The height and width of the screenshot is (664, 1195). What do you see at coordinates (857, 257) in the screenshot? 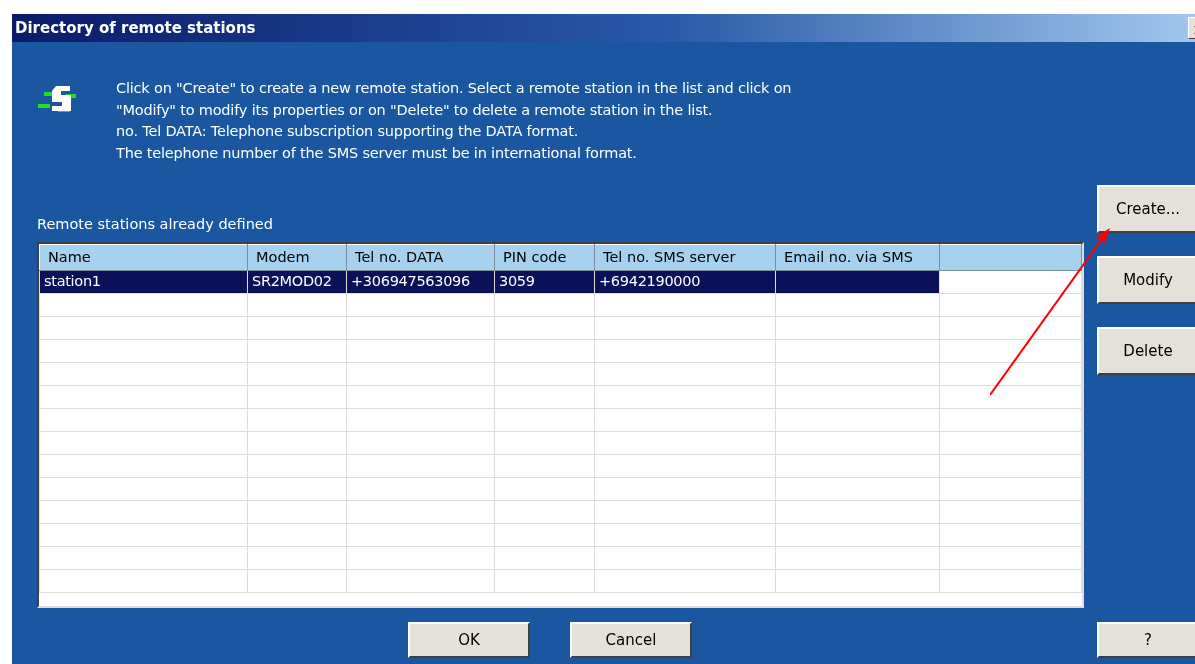
I see `column-header: Email no. via SMS` at bounding box center [857, 257].